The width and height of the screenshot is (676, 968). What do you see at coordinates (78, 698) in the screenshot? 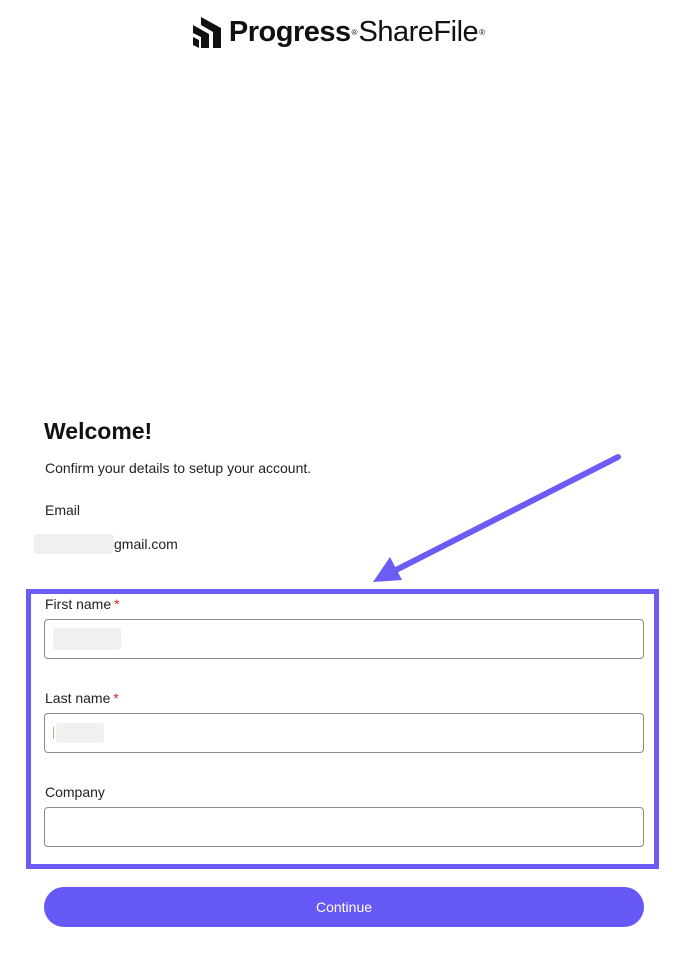
I see `last-name-label-text: Last name` at bounding box center [78, 698].